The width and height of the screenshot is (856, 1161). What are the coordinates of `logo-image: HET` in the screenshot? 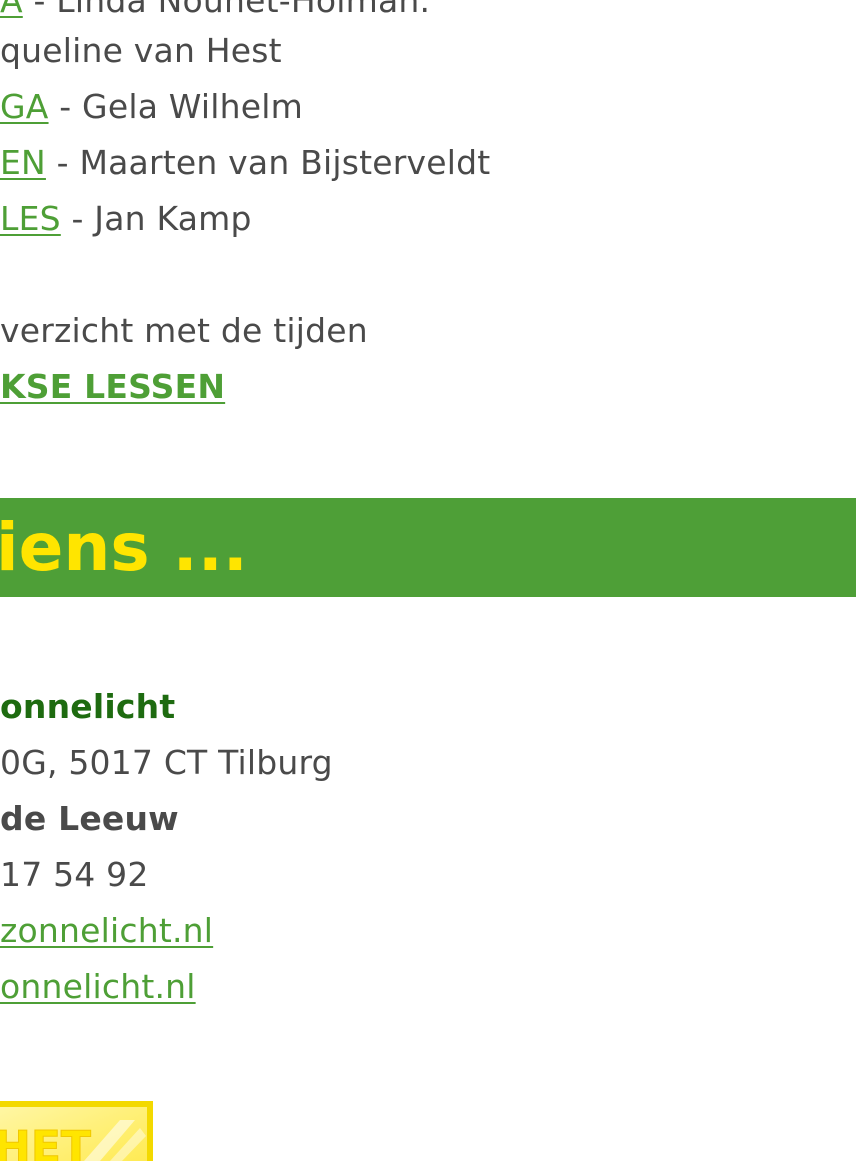 It's located at (77, 1130).